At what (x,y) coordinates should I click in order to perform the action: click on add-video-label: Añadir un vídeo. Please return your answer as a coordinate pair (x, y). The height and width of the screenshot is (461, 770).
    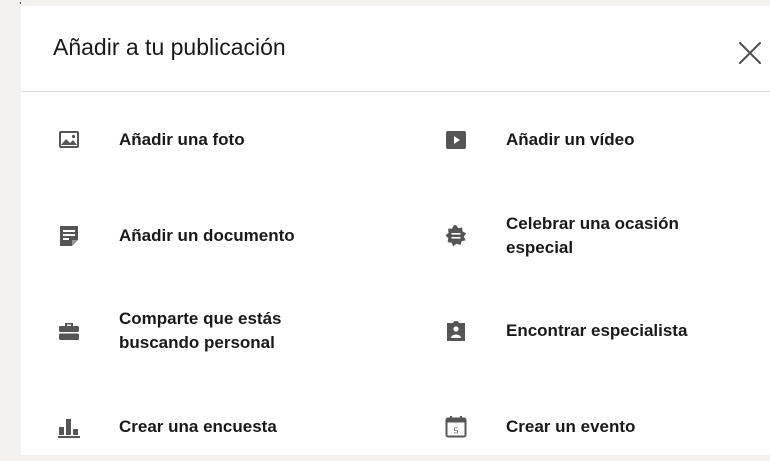
    Looking at the image, I should click on (570, 140).